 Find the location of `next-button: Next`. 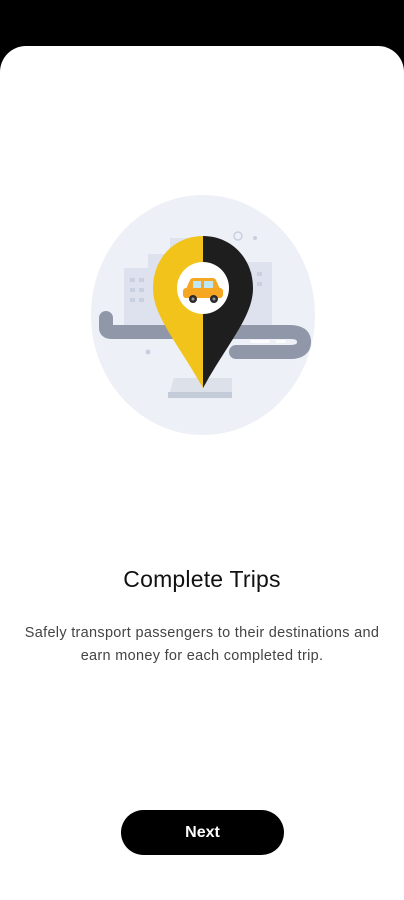

next-button: Next is located at coordinates (202, 832).